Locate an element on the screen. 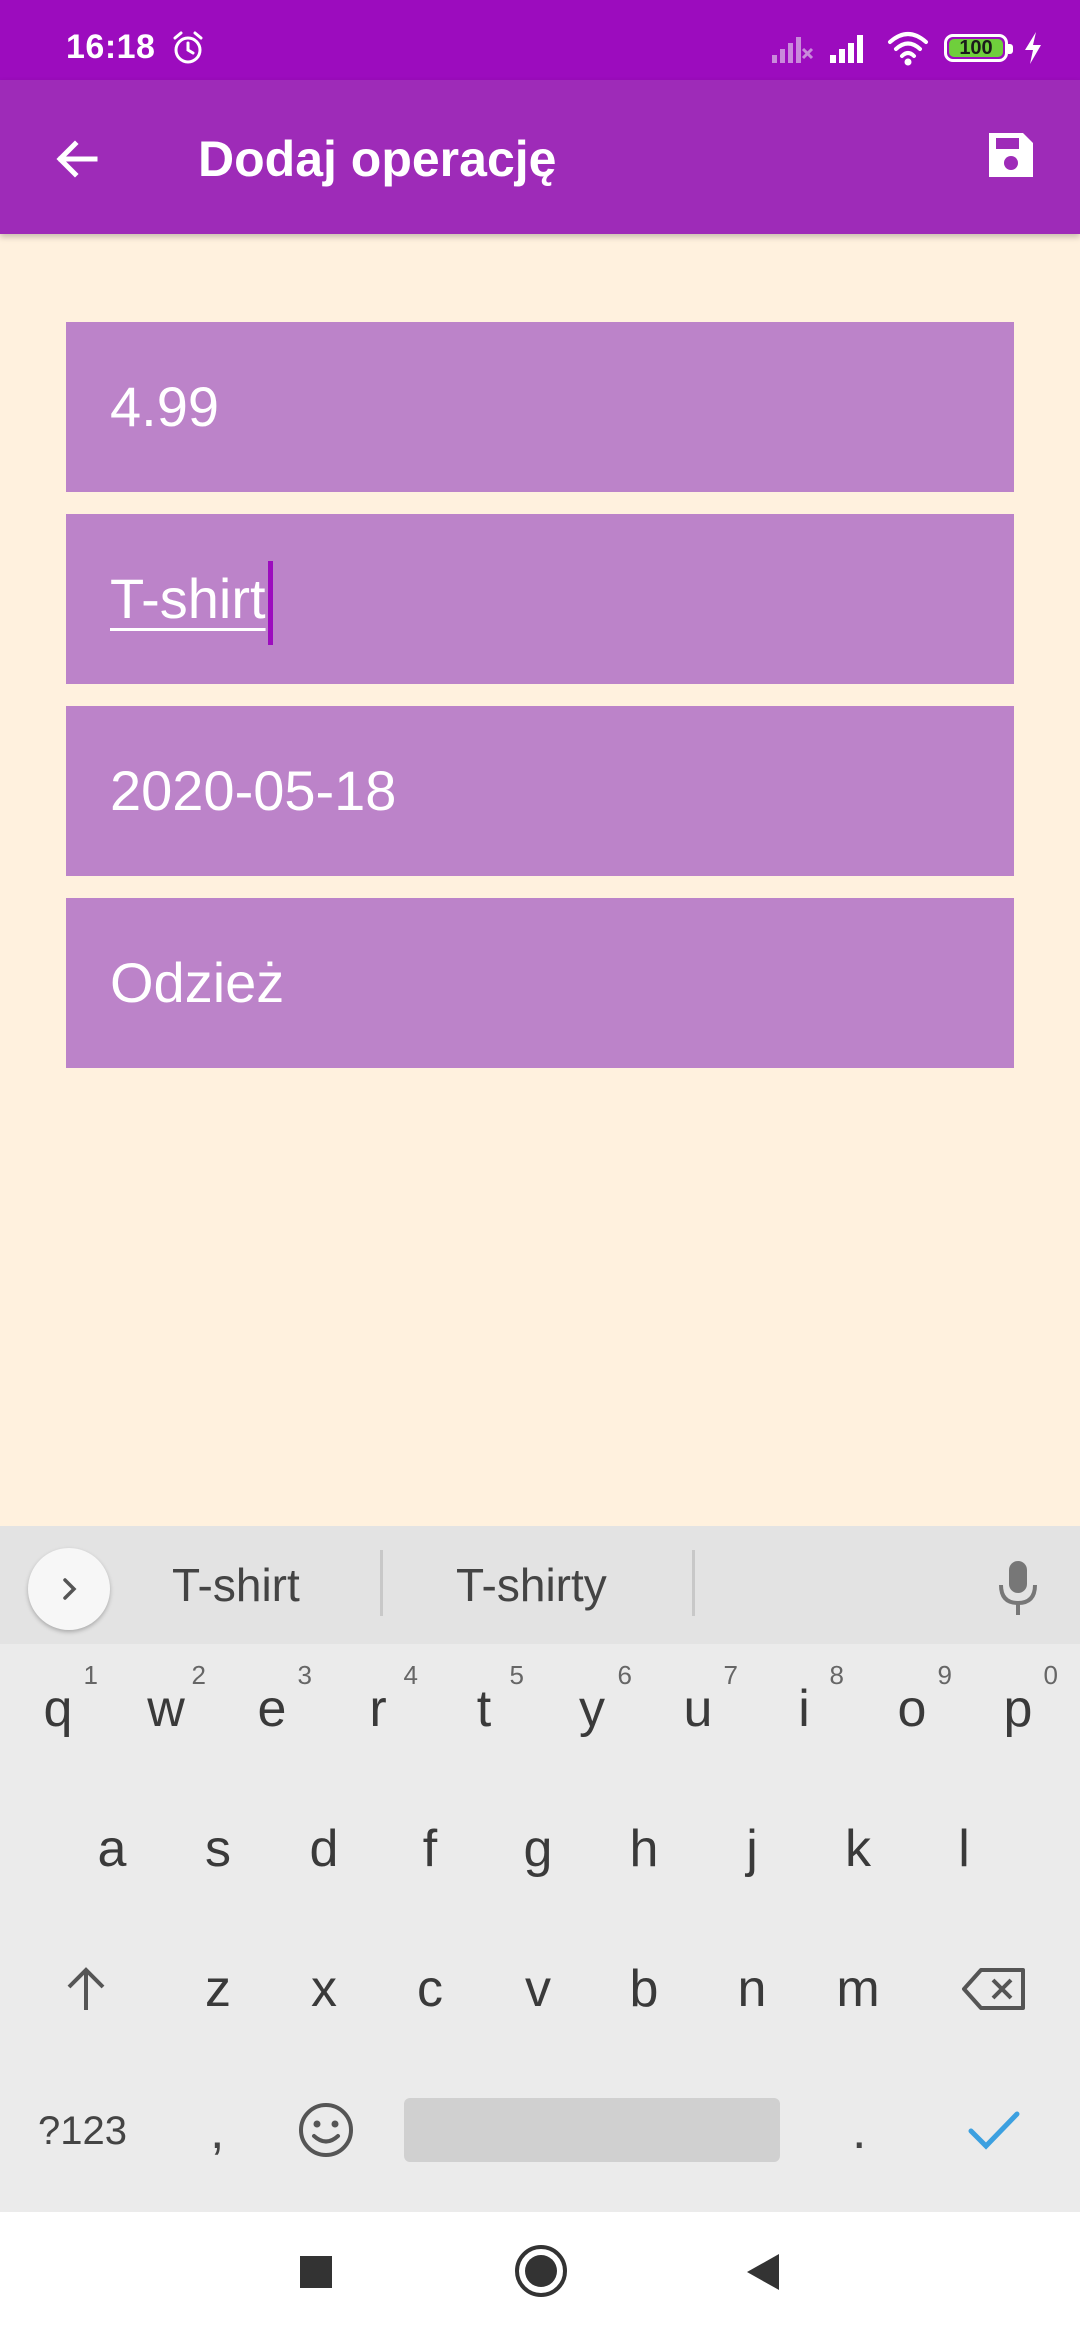 The width and height of the screenshot is (1080, 2340). period-key: . is located at coordinates (859, 2131).